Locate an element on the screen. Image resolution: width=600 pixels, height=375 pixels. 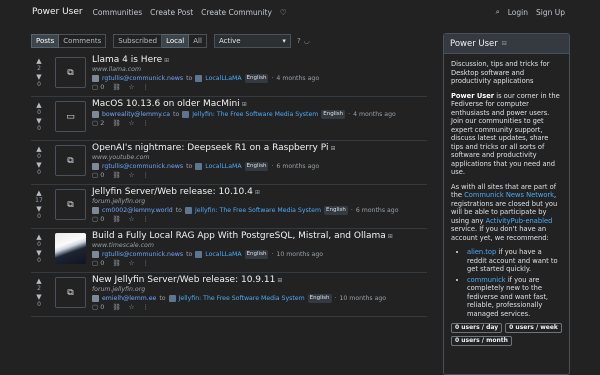
site-brand: Power User is located at coordinates (57, 12).